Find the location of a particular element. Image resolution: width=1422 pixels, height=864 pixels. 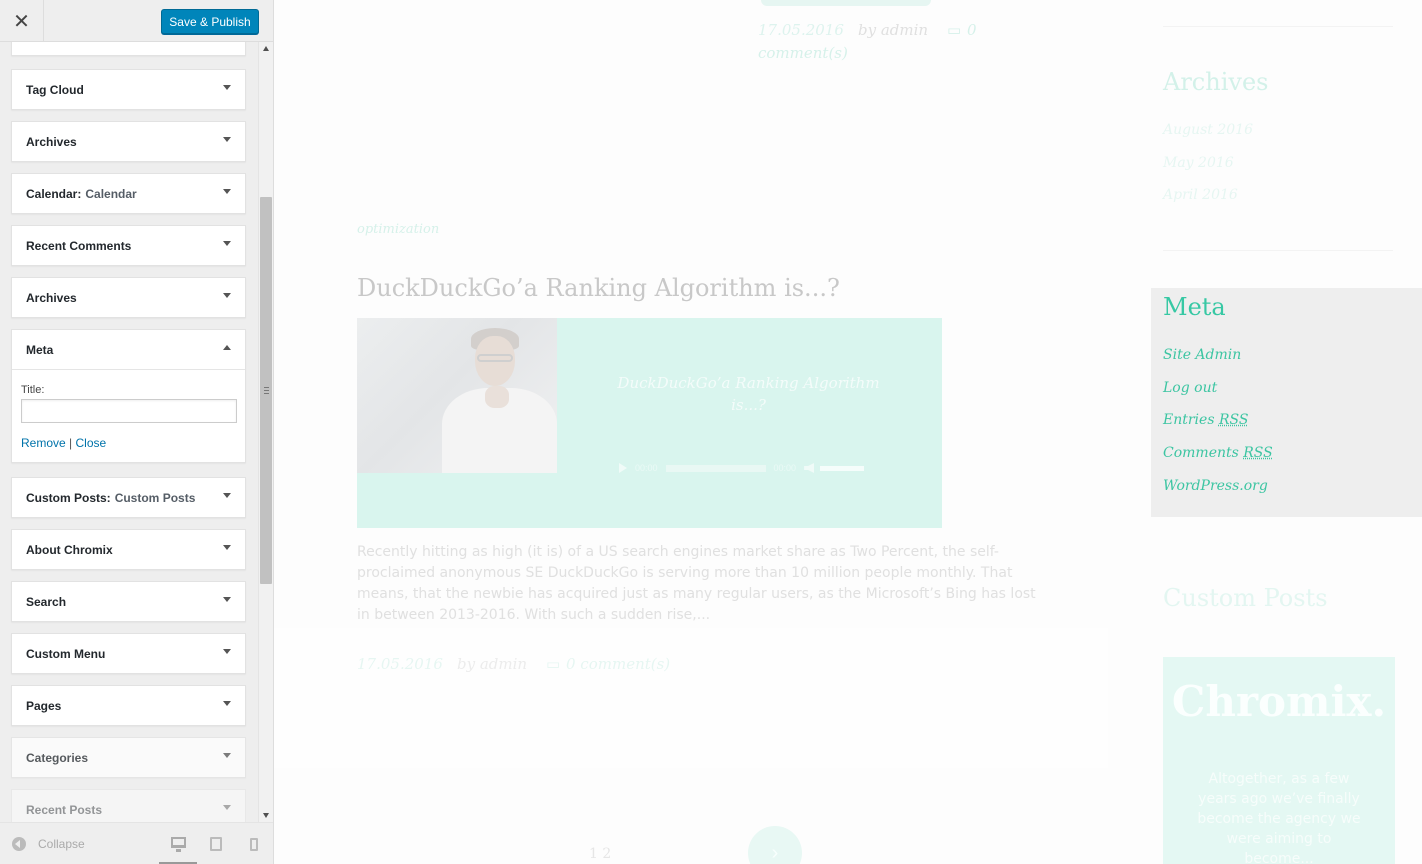

widget-search: Search is located at coordinates (128, 601).